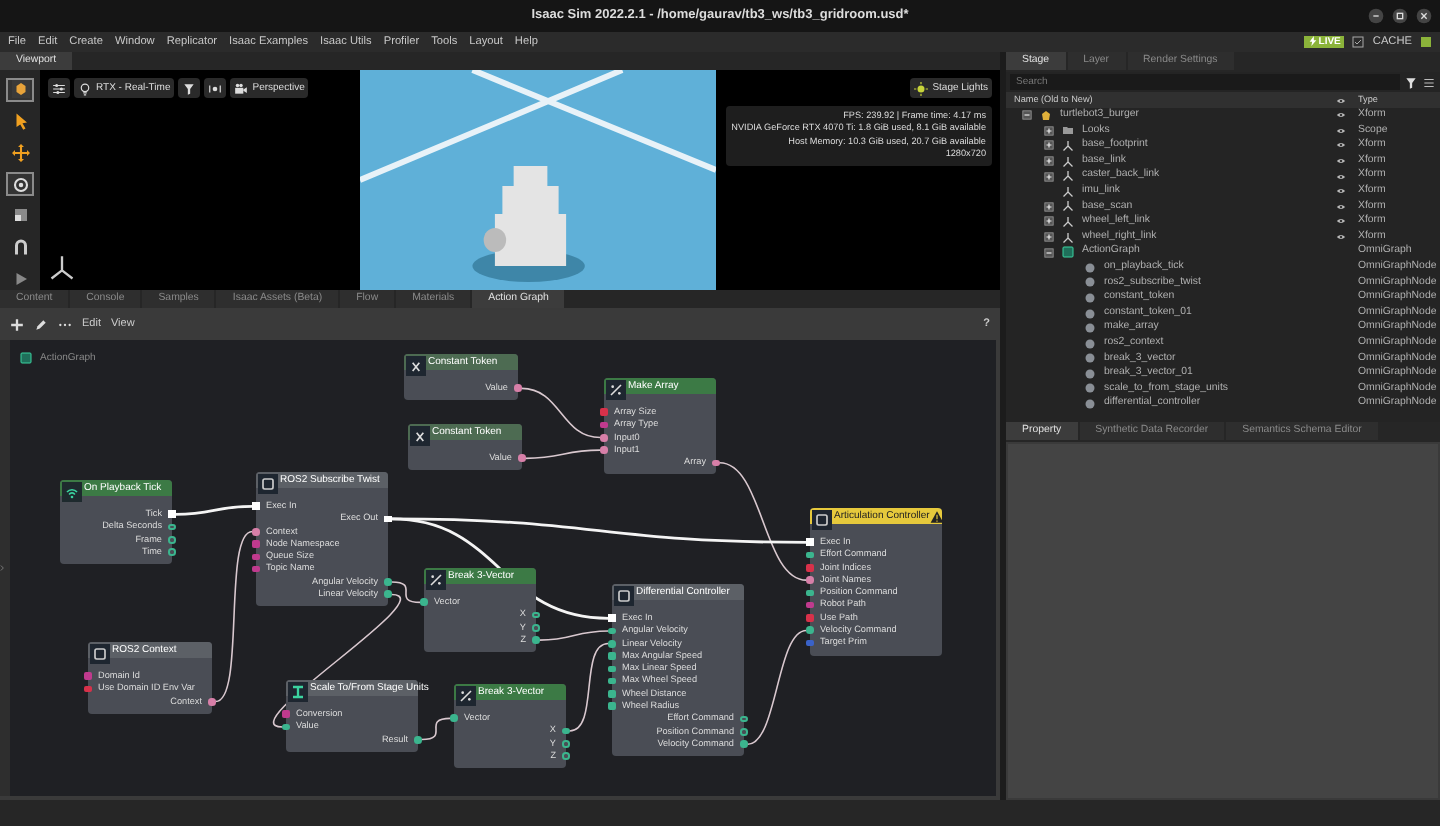  What do you see at coordinates (1426, 41) in the screenshot?
I see `status-indicator-icon` at bounding box center [1426, 41].